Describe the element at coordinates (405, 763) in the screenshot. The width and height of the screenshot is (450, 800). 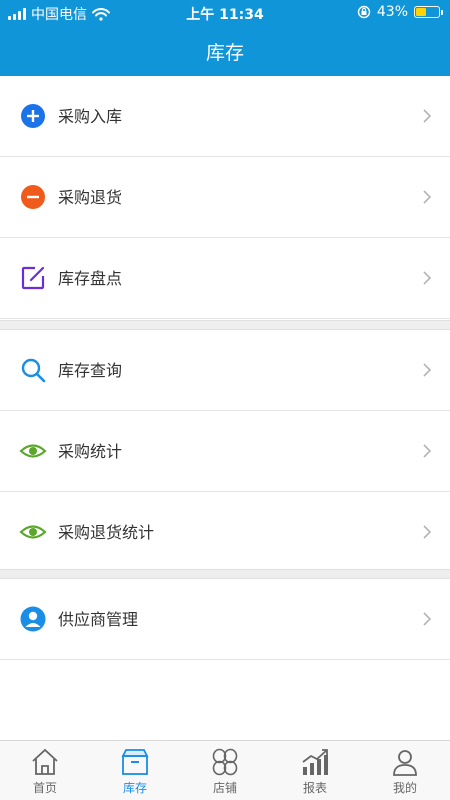
I see `profile-icon` at that location.